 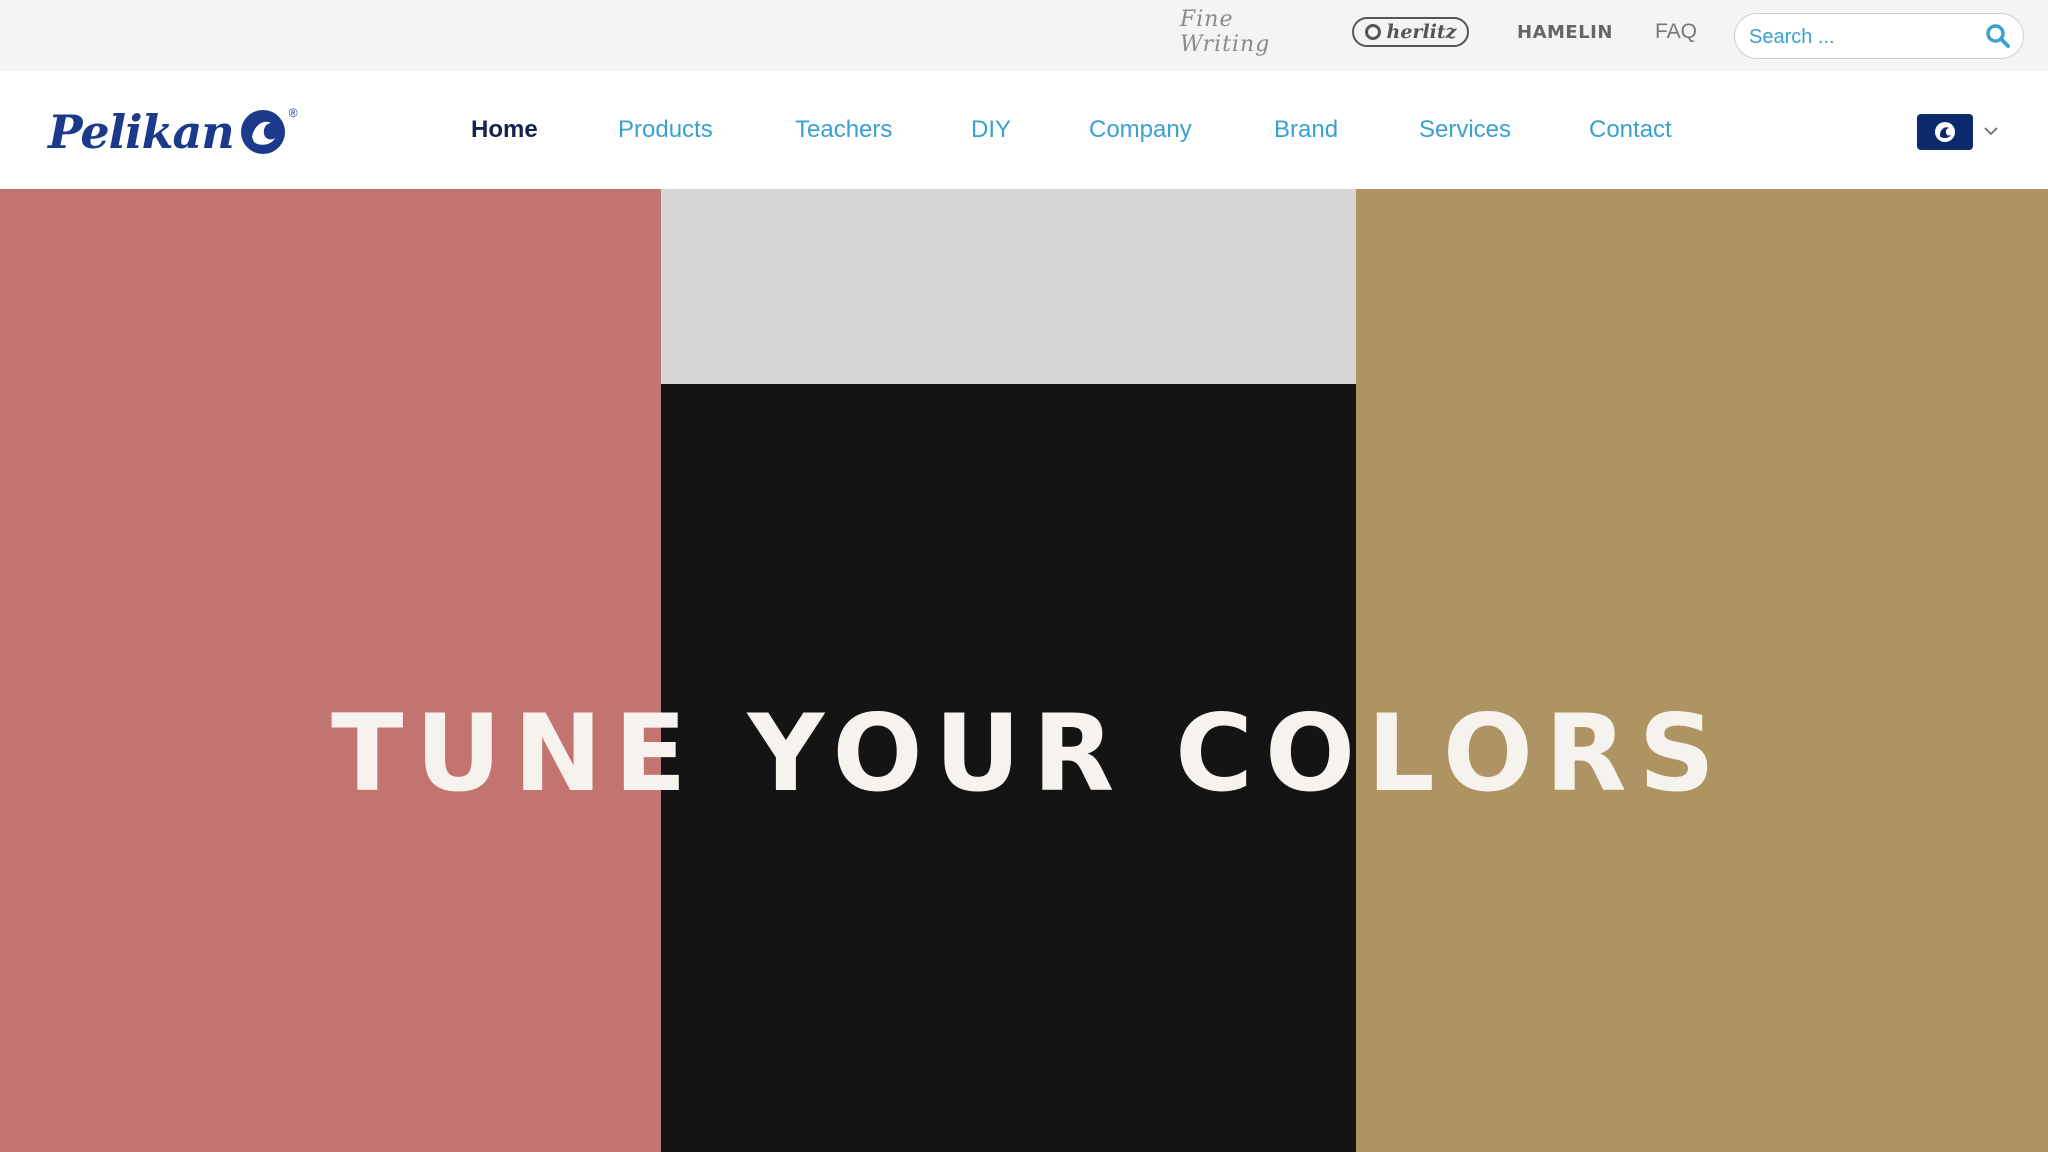 What do you see at coordinates (1421, 32) in the screenshot?
I see `herlitz-label: herlitz` at bounding box center [1421, 32].